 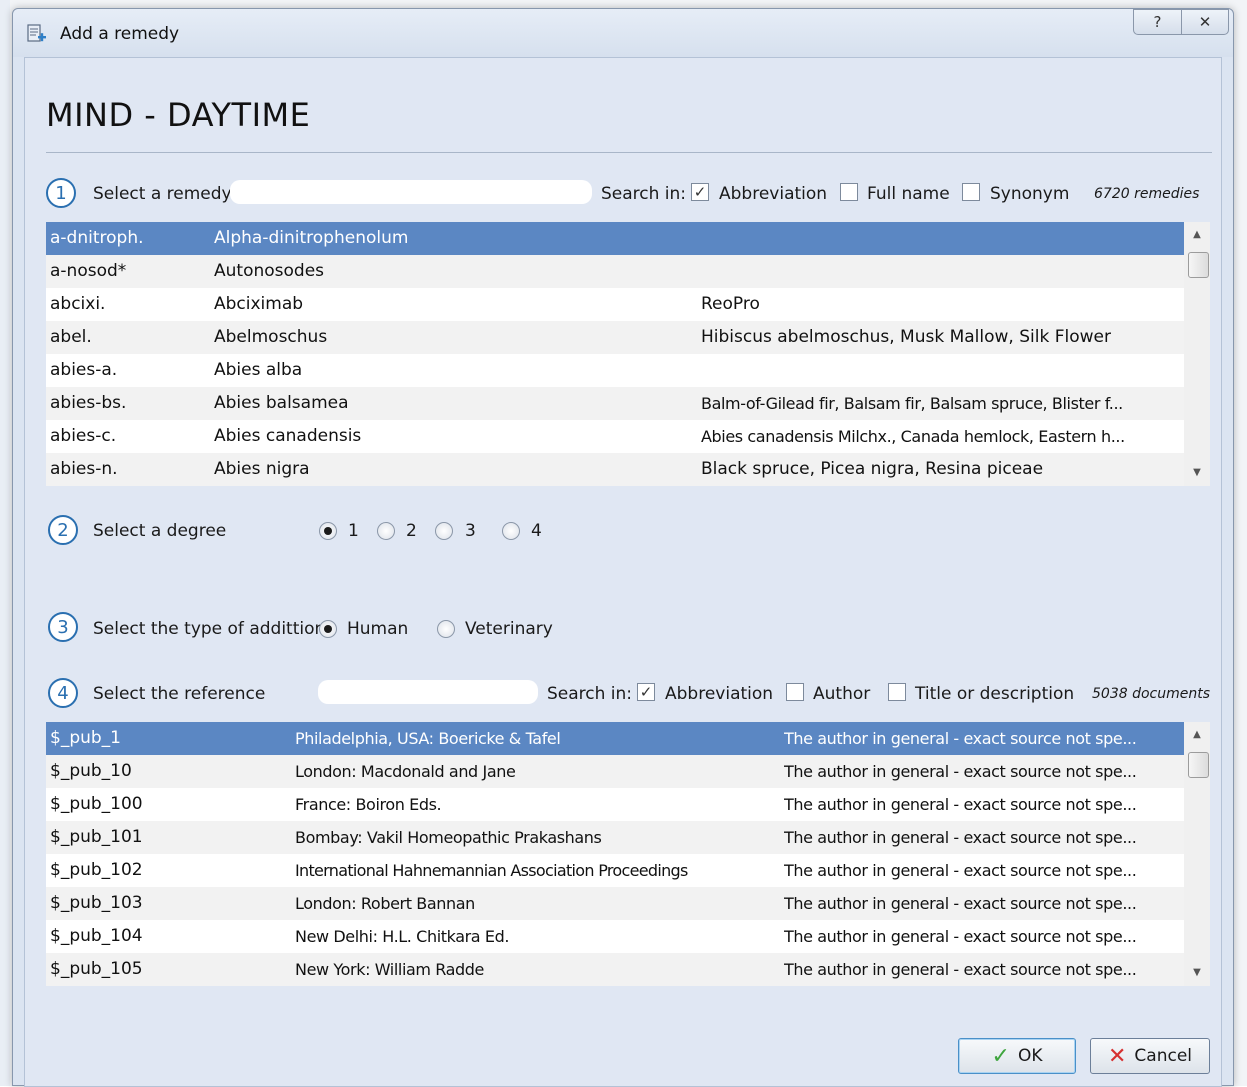 What do you see at coordinates (411, 531) in the screenshot?
I see `degree-radio-2-label: 2` at bounding box center [411, 531].